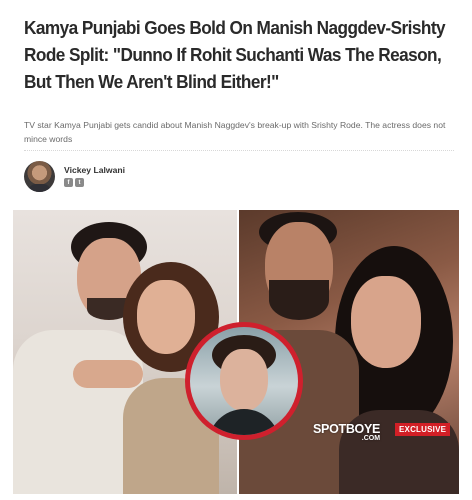 The width and height of the screenshot is (472, 500). I want to click on author-social-links: f t, so click(94, 182).